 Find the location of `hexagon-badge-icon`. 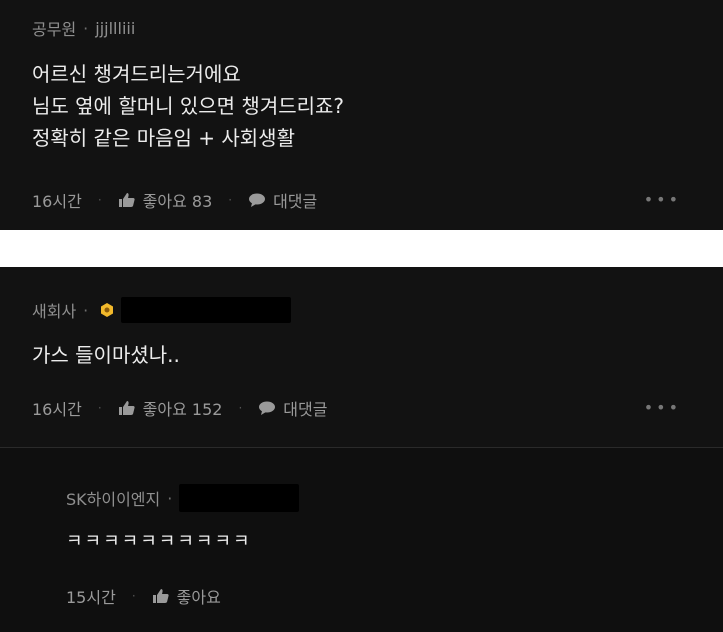

hexagon-badge-icon is located at coordinates (107, 310).